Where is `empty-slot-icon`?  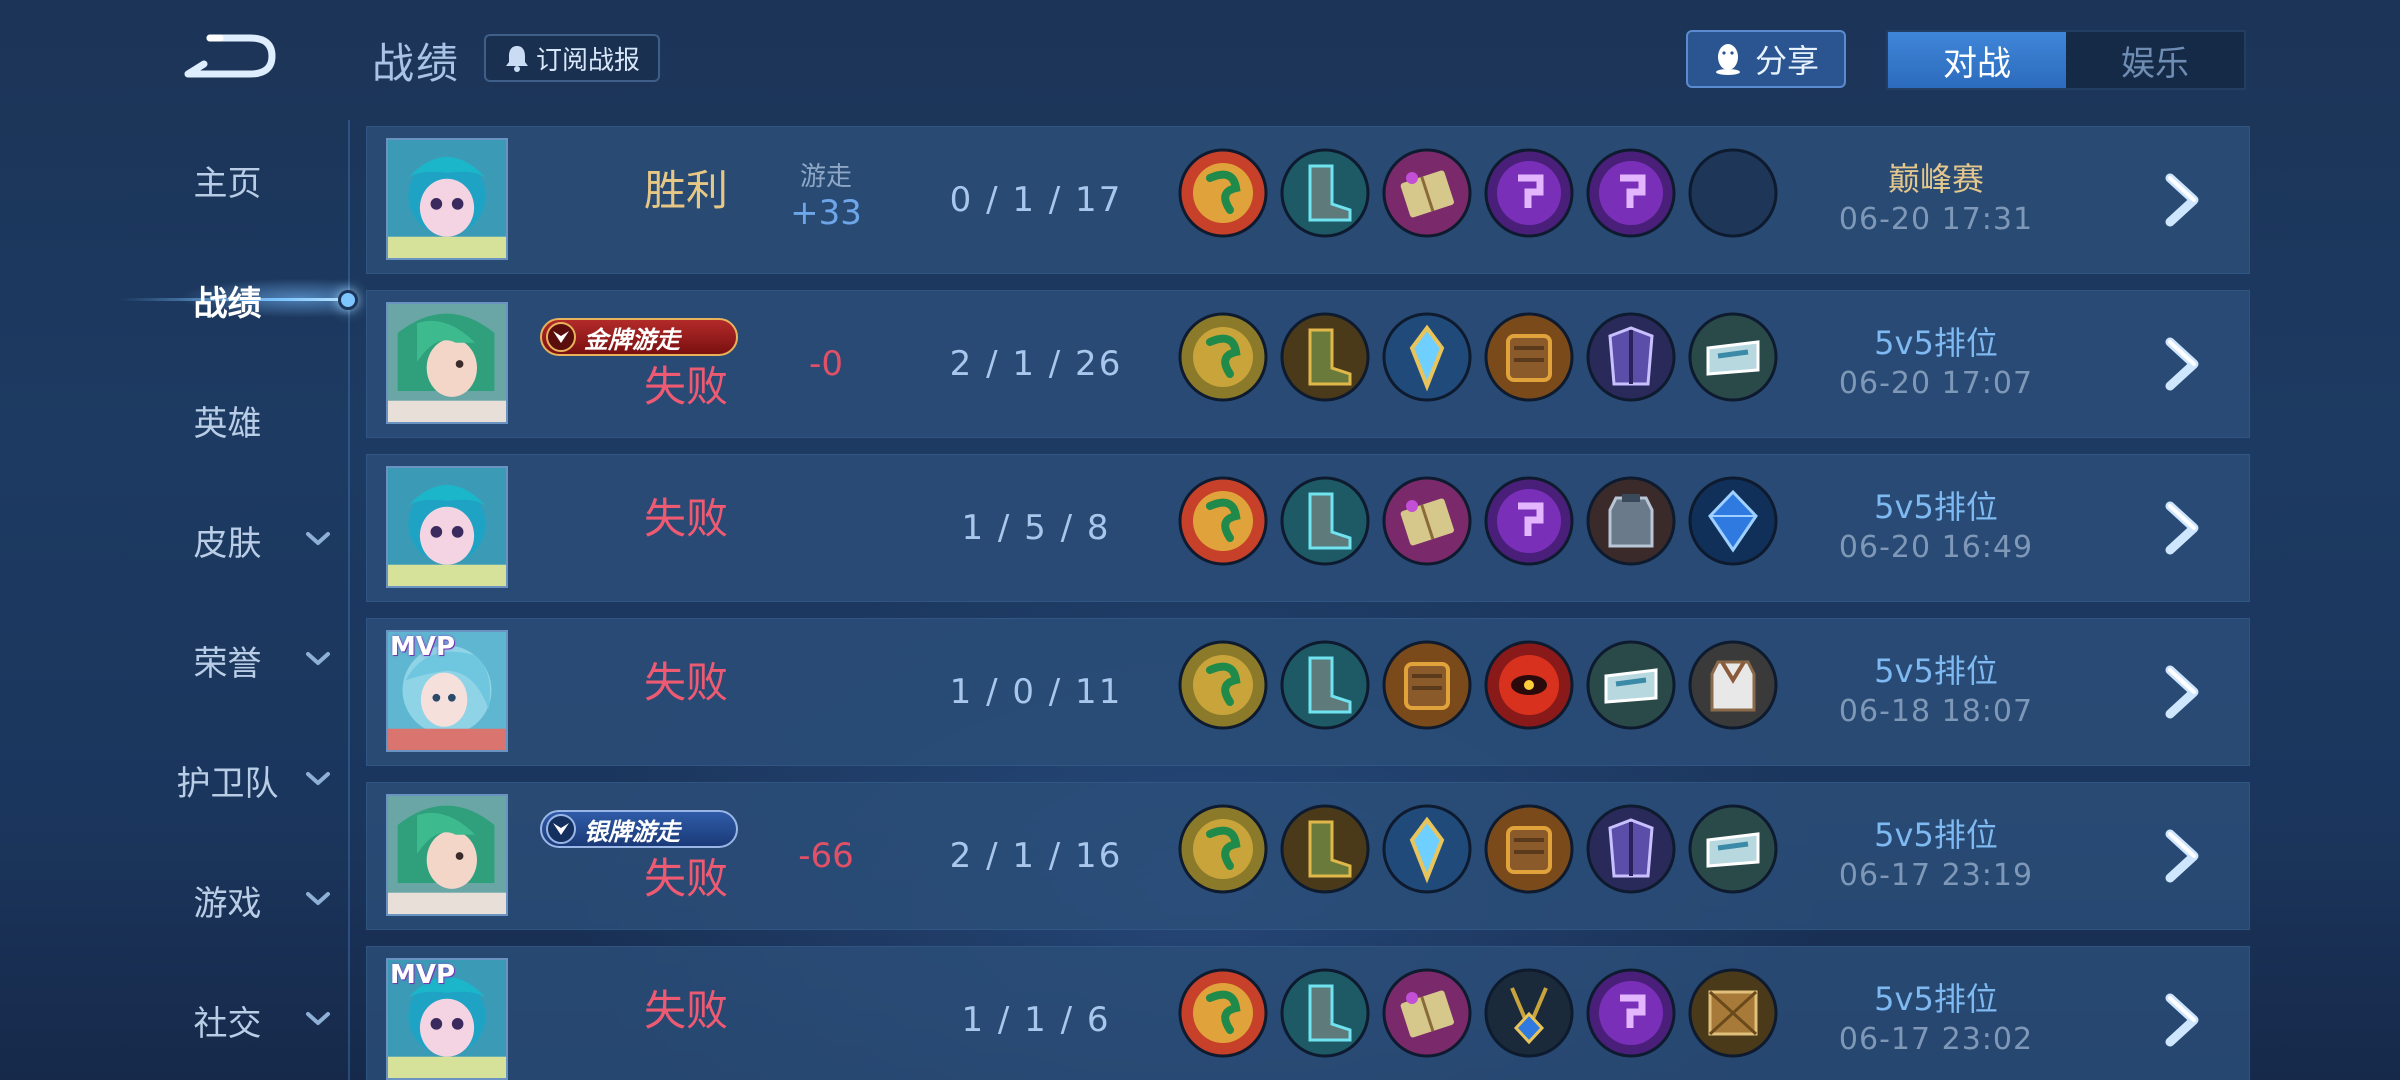 empty-slot-icon is located at coordinates (1733, 193).